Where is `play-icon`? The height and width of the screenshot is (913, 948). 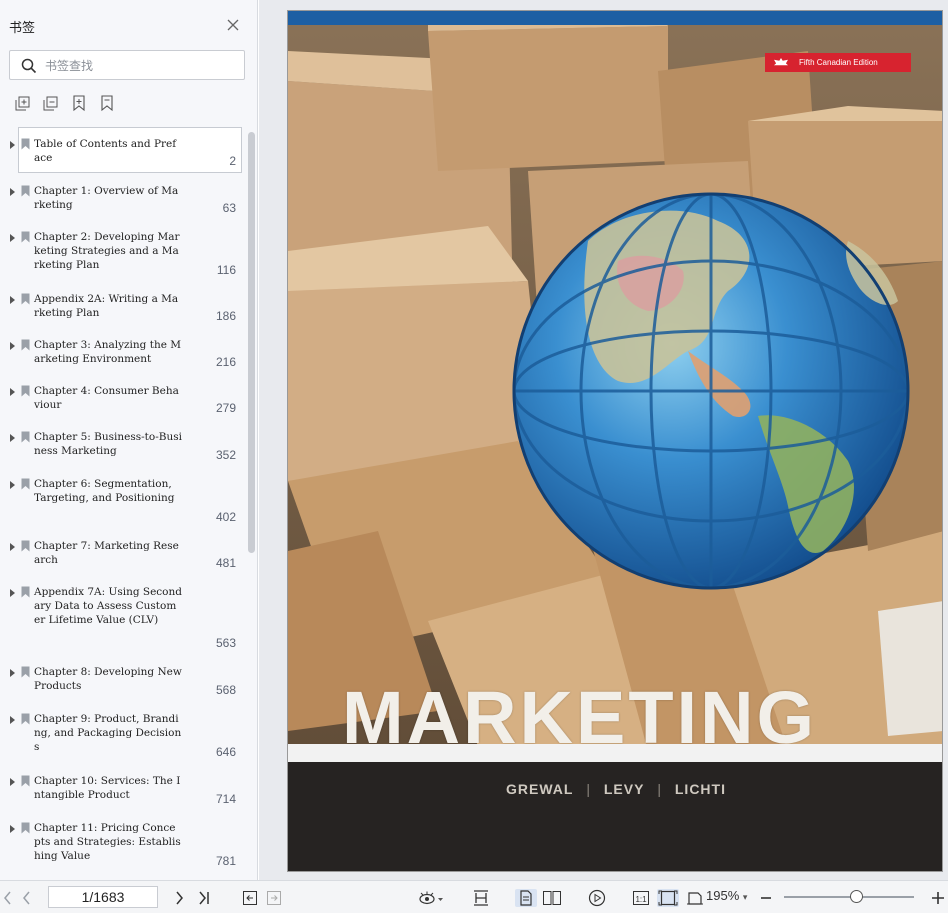 play-icon is located at coordinates (597, 898).